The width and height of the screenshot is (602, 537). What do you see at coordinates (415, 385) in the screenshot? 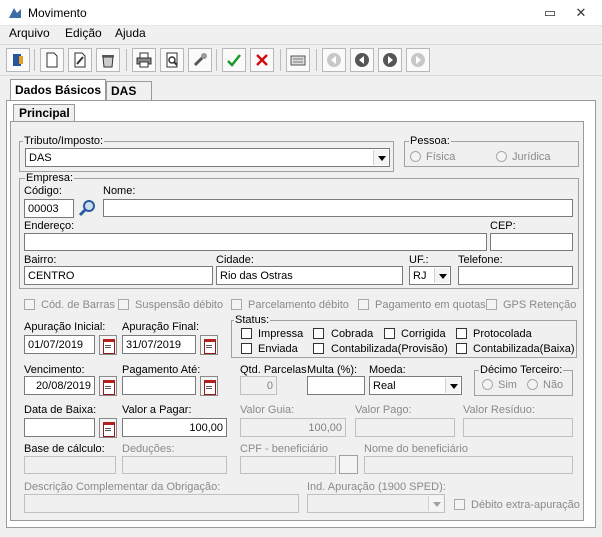
I see `moeda-select: Real` at bounding box center [415, 385].